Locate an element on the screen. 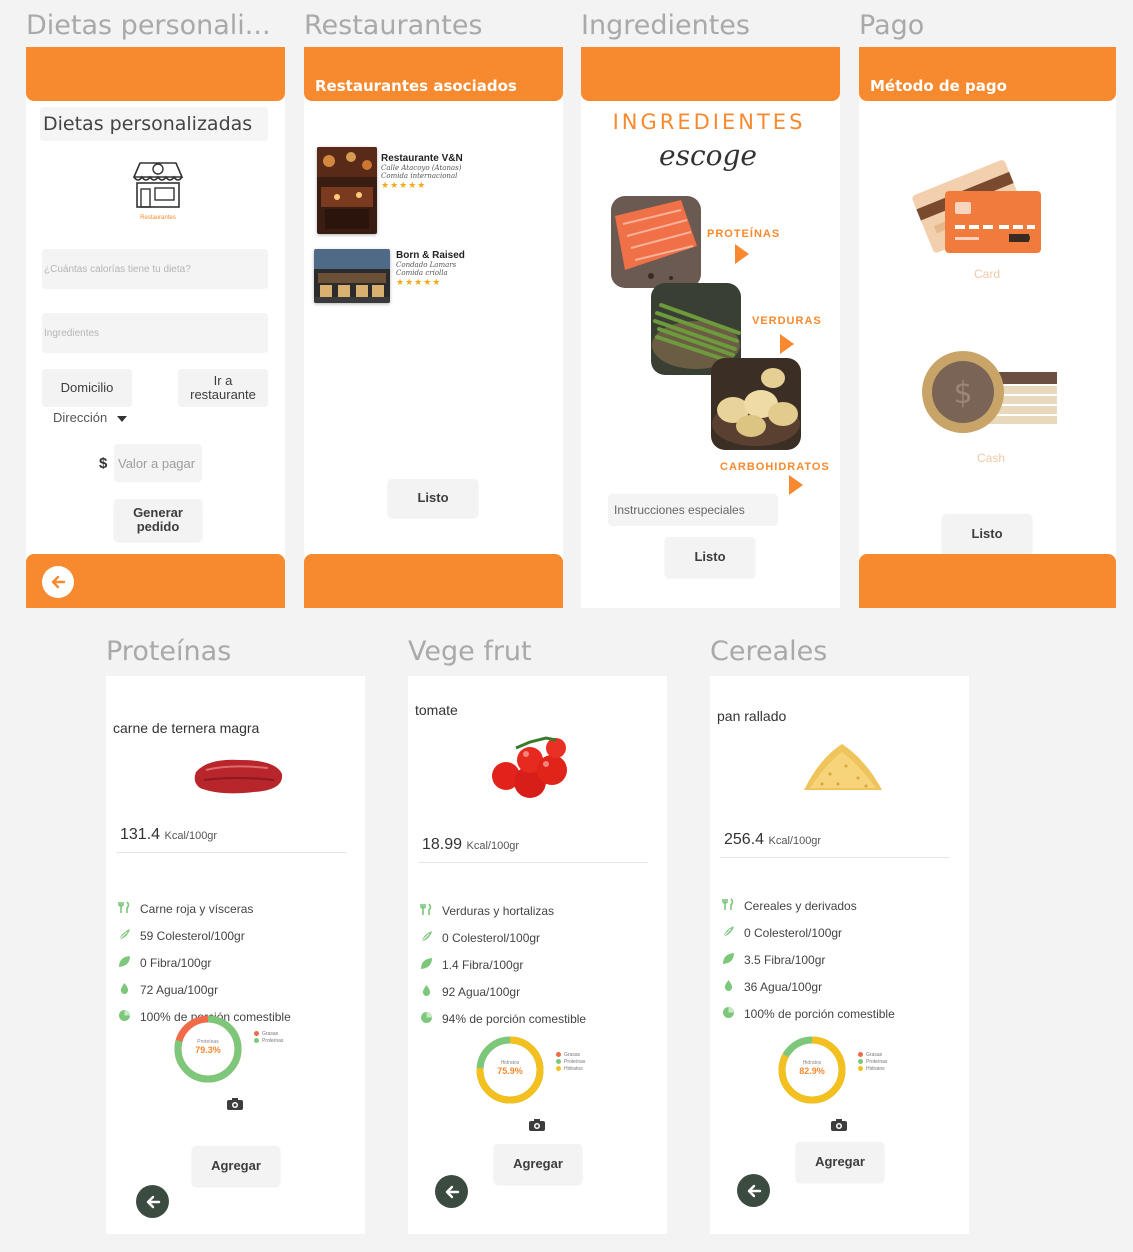  calories-input: ¿Cuántas calorías tiene tu dieta? is located at coordinates (155, 269).